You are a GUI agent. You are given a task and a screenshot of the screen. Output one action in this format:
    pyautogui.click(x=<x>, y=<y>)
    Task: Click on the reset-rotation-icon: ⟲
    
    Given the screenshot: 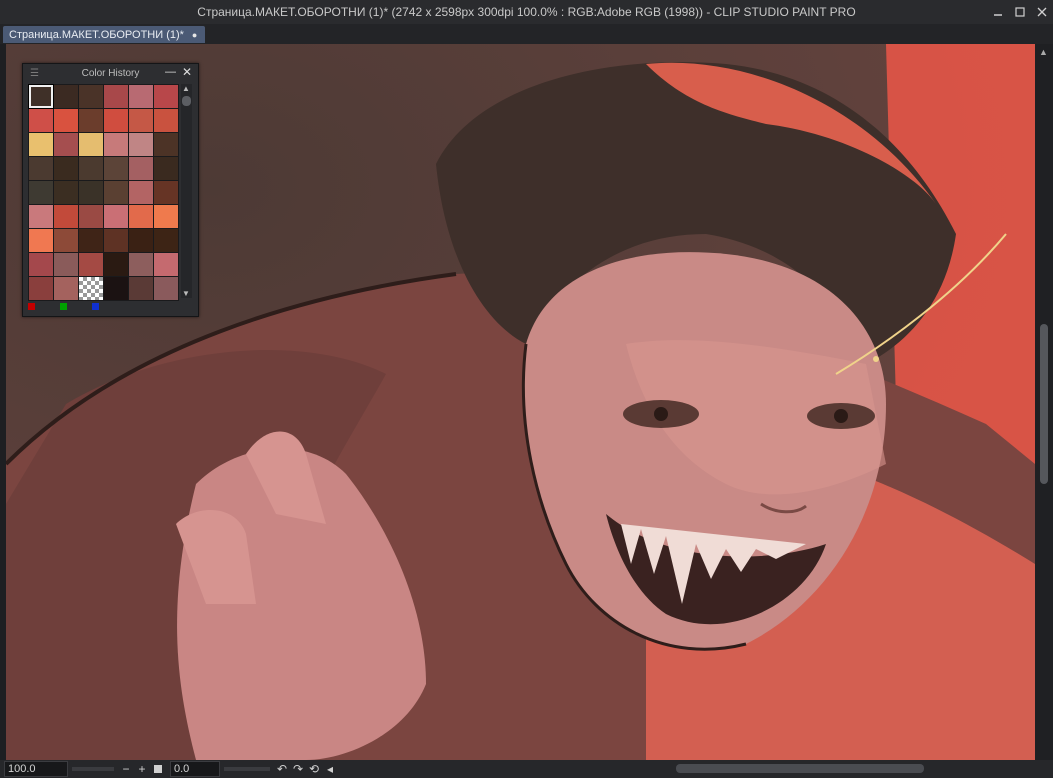 What is the action you would take?
    pyautogui.click(x=314, y=769)
    